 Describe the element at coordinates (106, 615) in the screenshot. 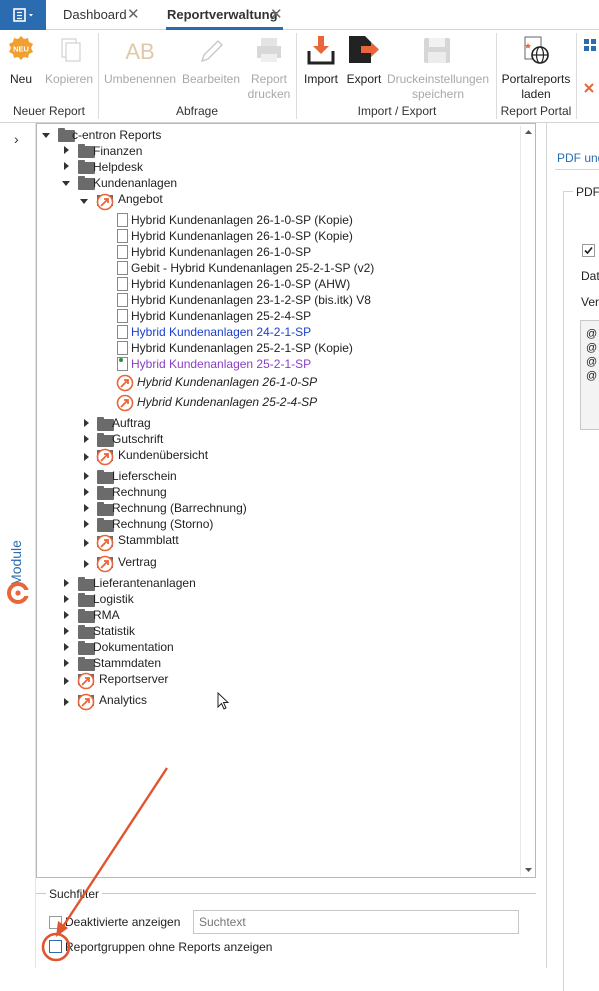

I see `tree-node-rma: RMA` at that location.